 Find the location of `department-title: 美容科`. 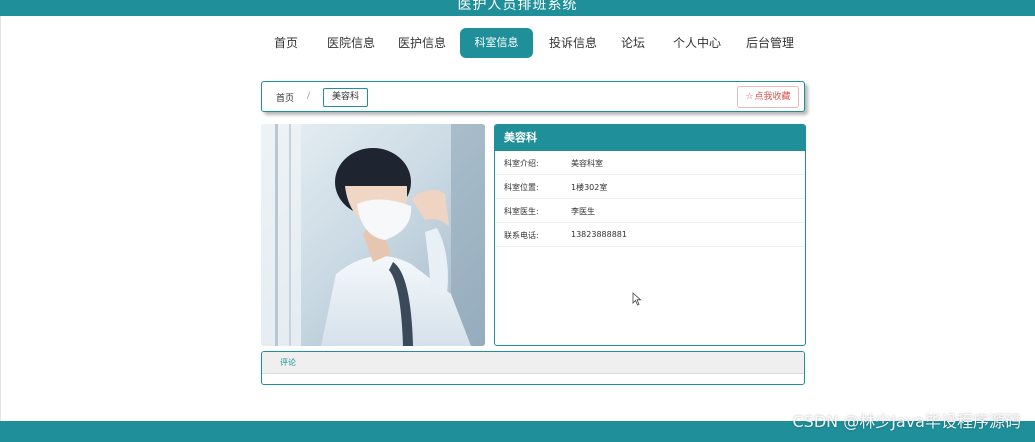

department-title: 美容科 is located at coordinates (650, 138).